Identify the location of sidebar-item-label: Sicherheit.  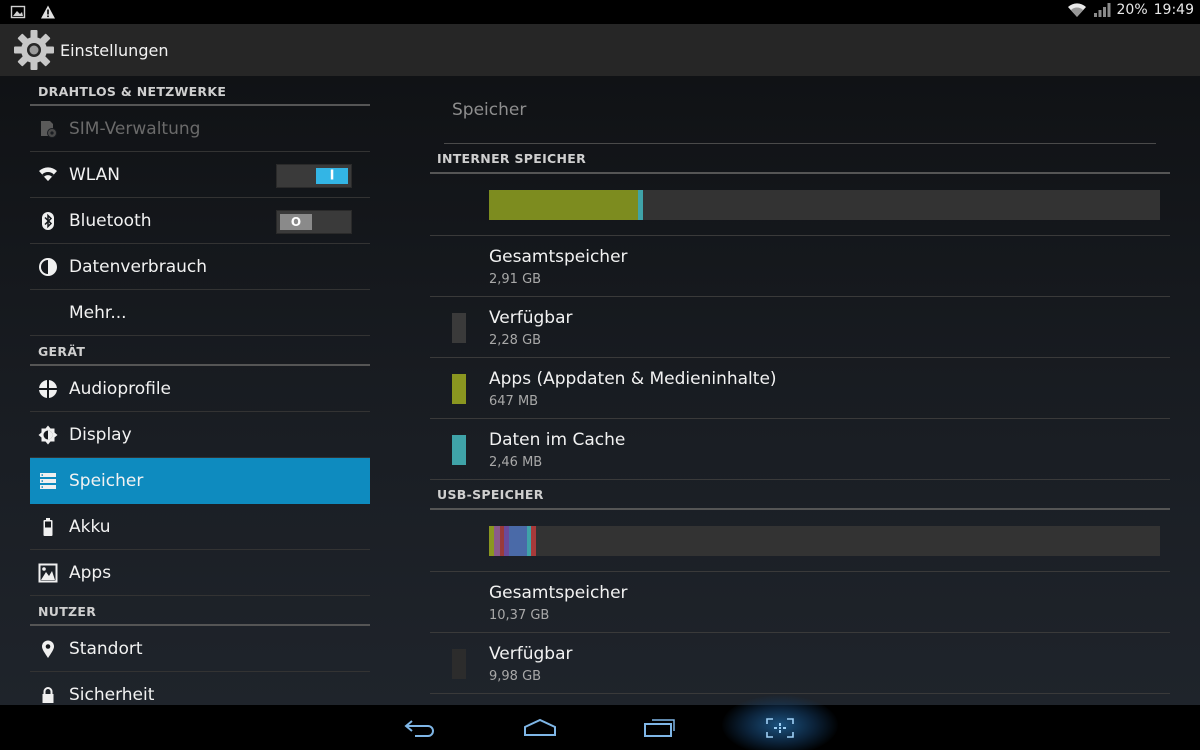
(112, 694).